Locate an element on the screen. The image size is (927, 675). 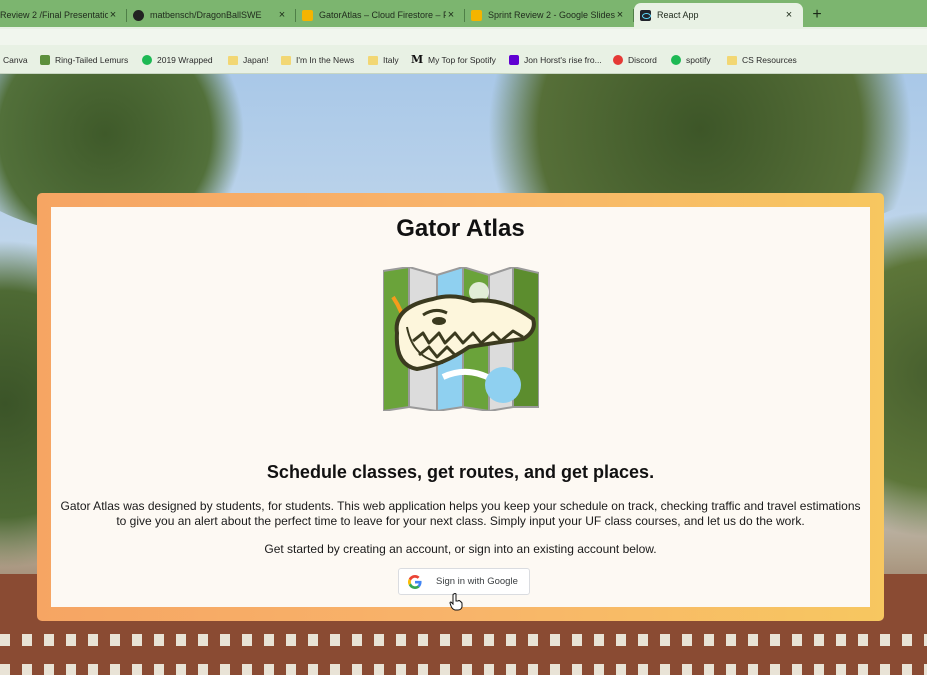
google-sign-in-label: Sign in with Google is located at coordinates (477, 581).